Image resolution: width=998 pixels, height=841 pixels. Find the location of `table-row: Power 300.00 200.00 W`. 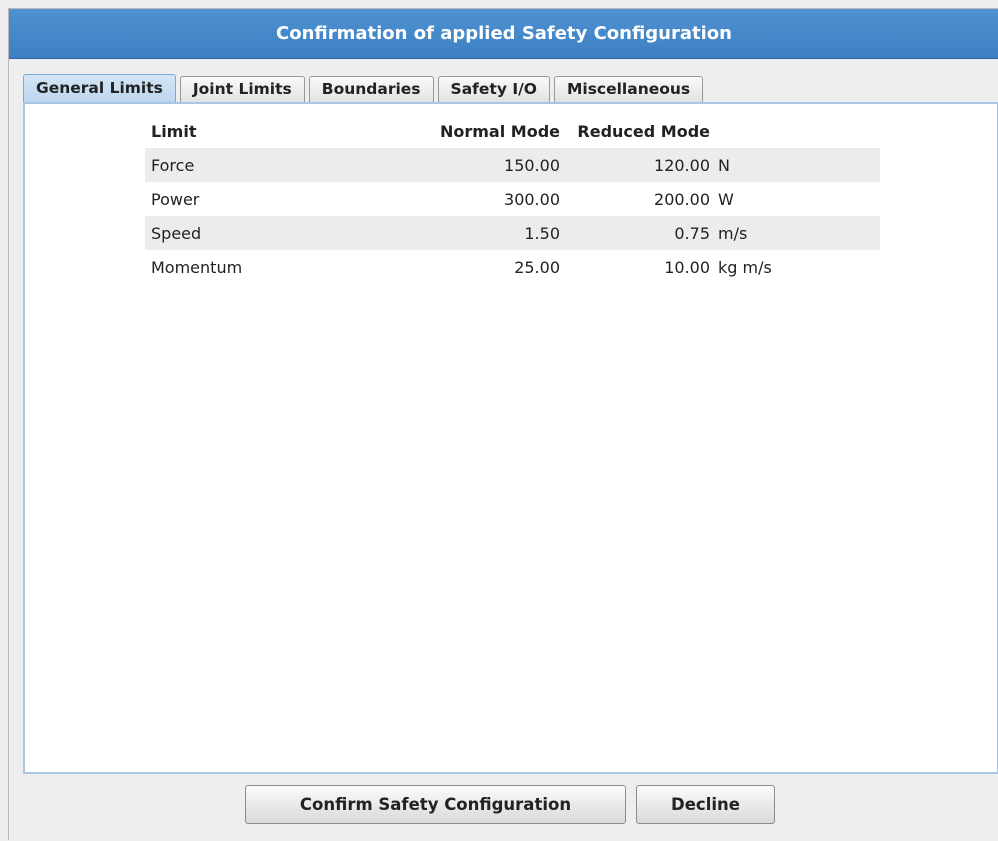

table-row: Power 300.00 200.00 W is located at coordinates (512, 199).